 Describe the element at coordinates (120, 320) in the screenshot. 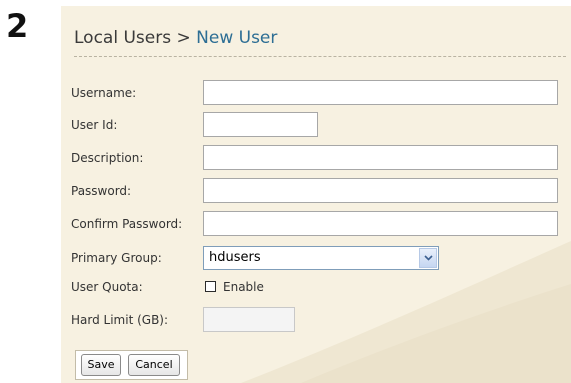

I see `hard-limit-label: Hard Limit (GB):` at that location.